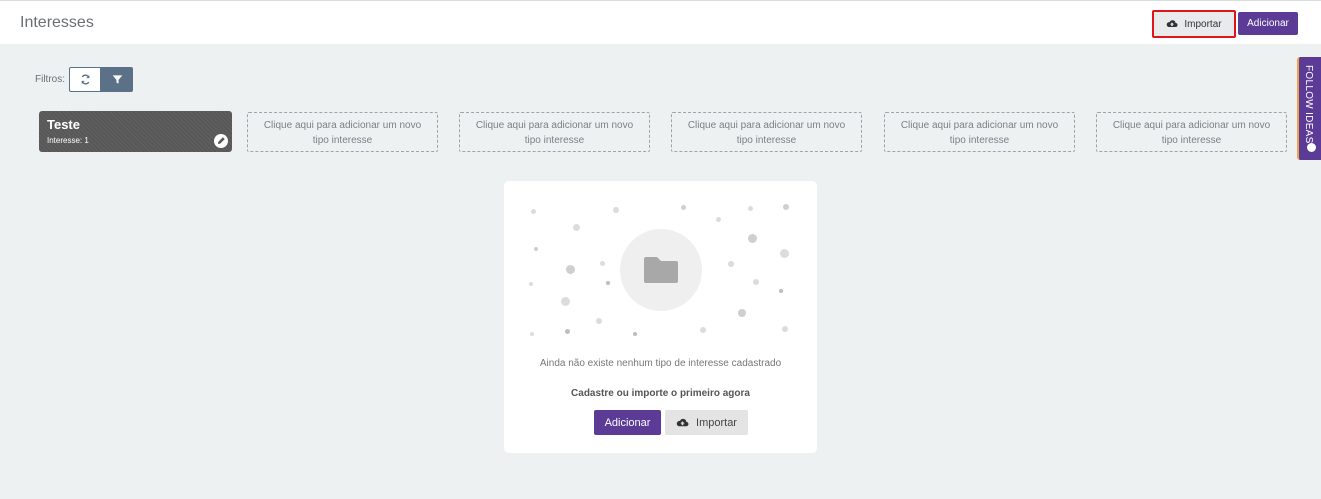 The image size is (1321, 499). Describe the element at coordinates (63, 124) in the screenshot. I see `interest-card-title: Teste` at that location.